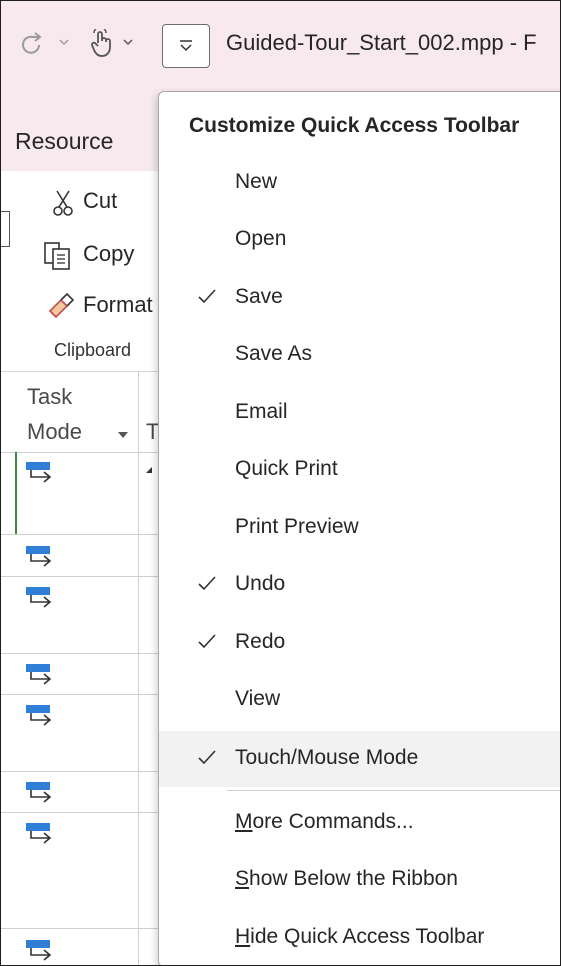 The width and height of the screenshot is (561, 966). I want to click on task-mode-header-line2: Mode, so click(54, 432).